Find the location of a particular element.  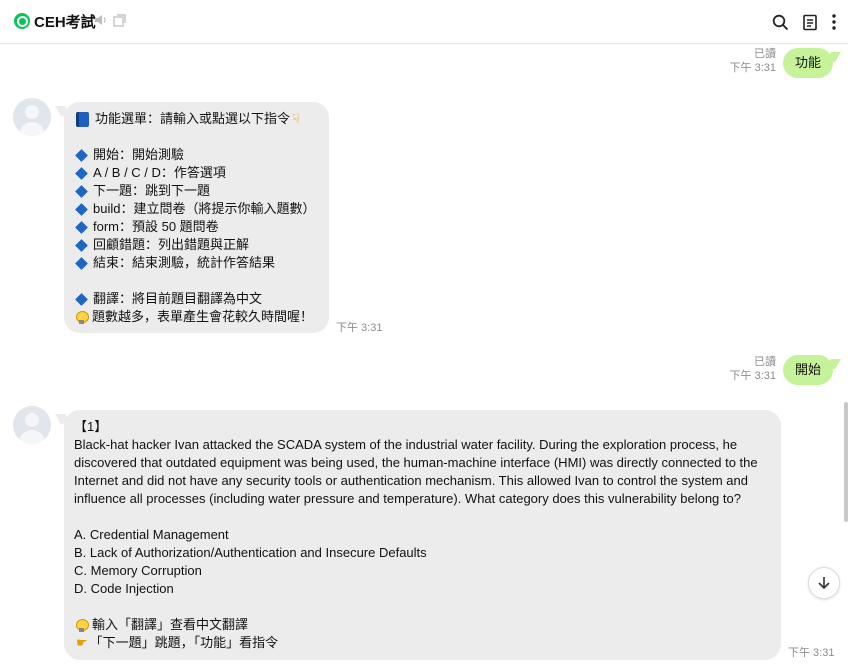

hint-text: 「下一題」跳題，「功能」看指令 is located at coordinates (184, 642).